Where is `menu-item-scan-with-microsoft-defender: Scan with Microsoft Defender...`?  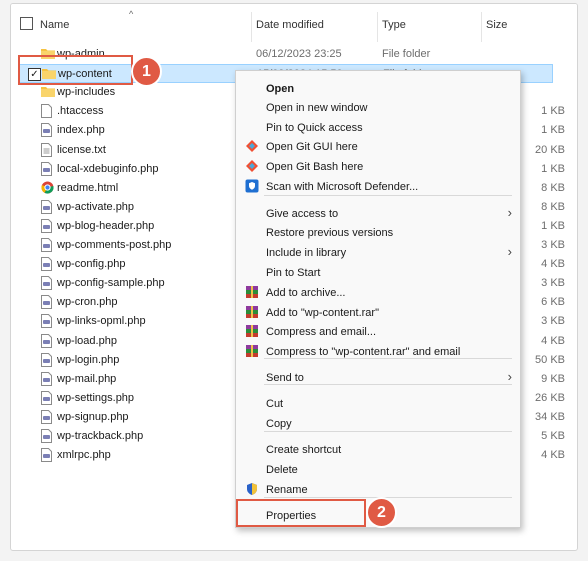 menu-item-scan-with-microsoft-defender: Scan with Microsoft Defender... is located at coordinates (378, 186).